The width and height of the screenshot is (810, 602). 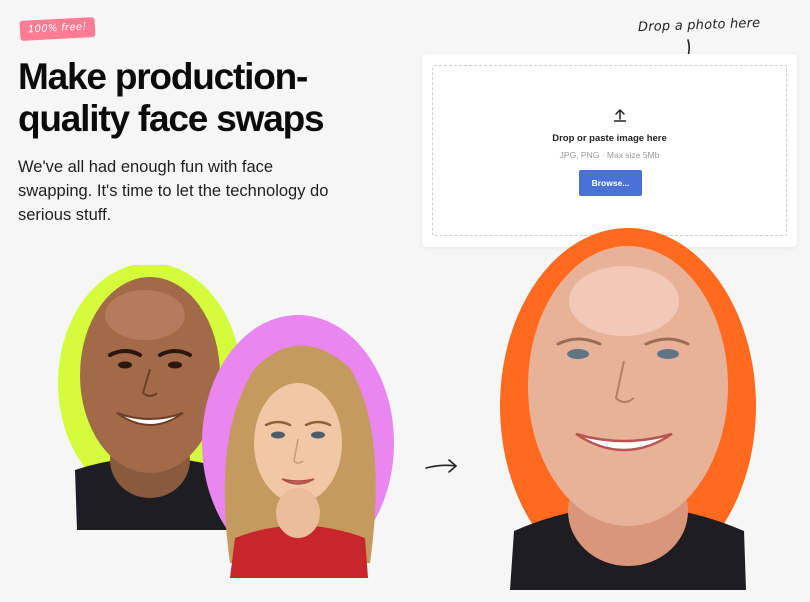 I want to click on target-face-violet, so click(x=298, y=446).